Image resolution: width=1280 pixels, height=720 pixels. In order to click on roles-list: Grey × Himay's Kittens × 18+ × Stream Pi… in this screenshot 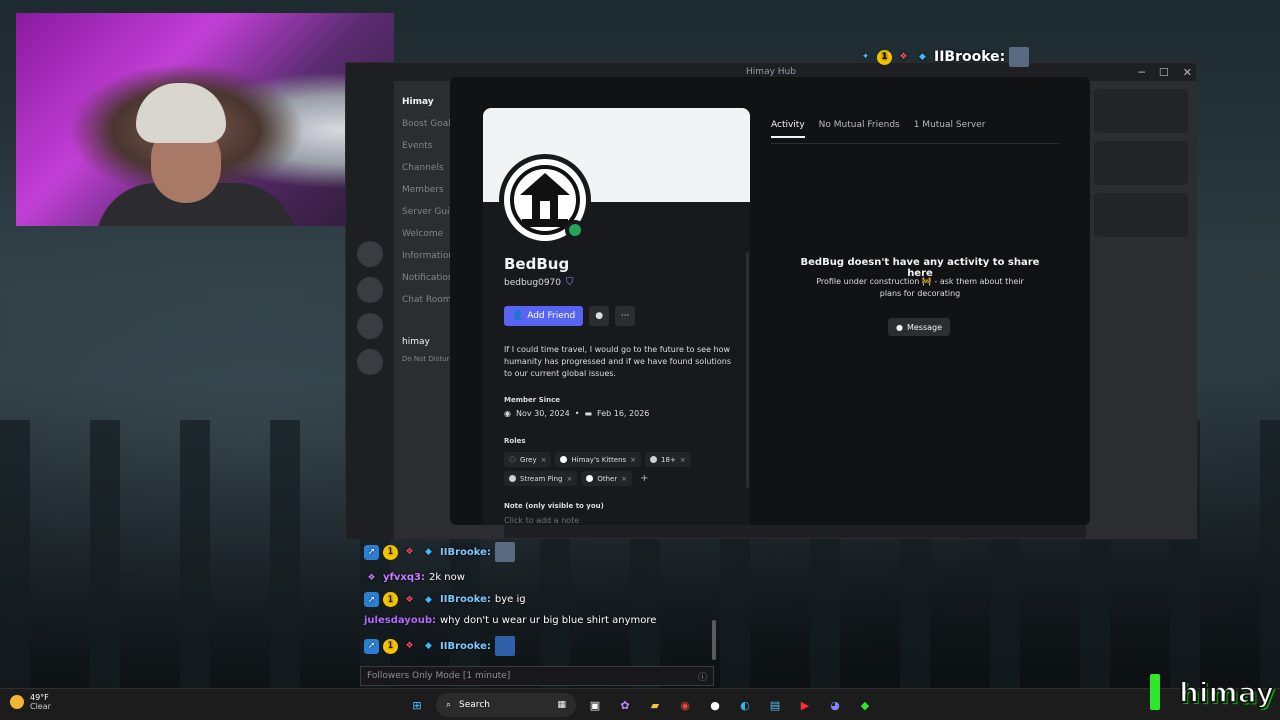, I will do `click(619, 469)`.